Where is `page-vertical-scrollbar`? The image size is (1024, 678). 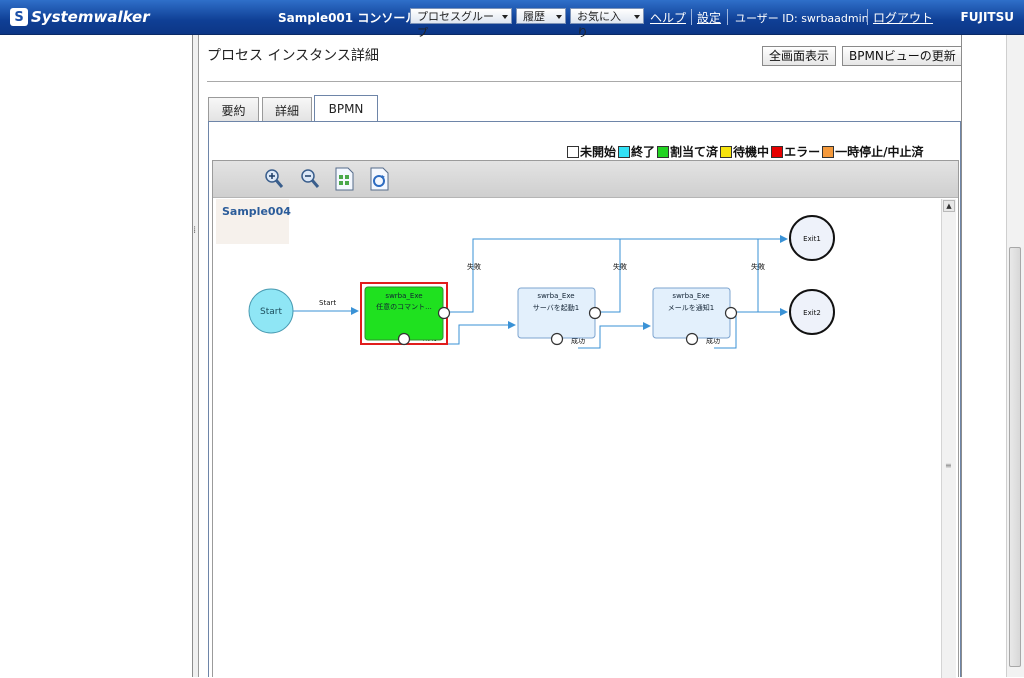
page-vertical-scrollbar is located at coordinates (1015, 356).